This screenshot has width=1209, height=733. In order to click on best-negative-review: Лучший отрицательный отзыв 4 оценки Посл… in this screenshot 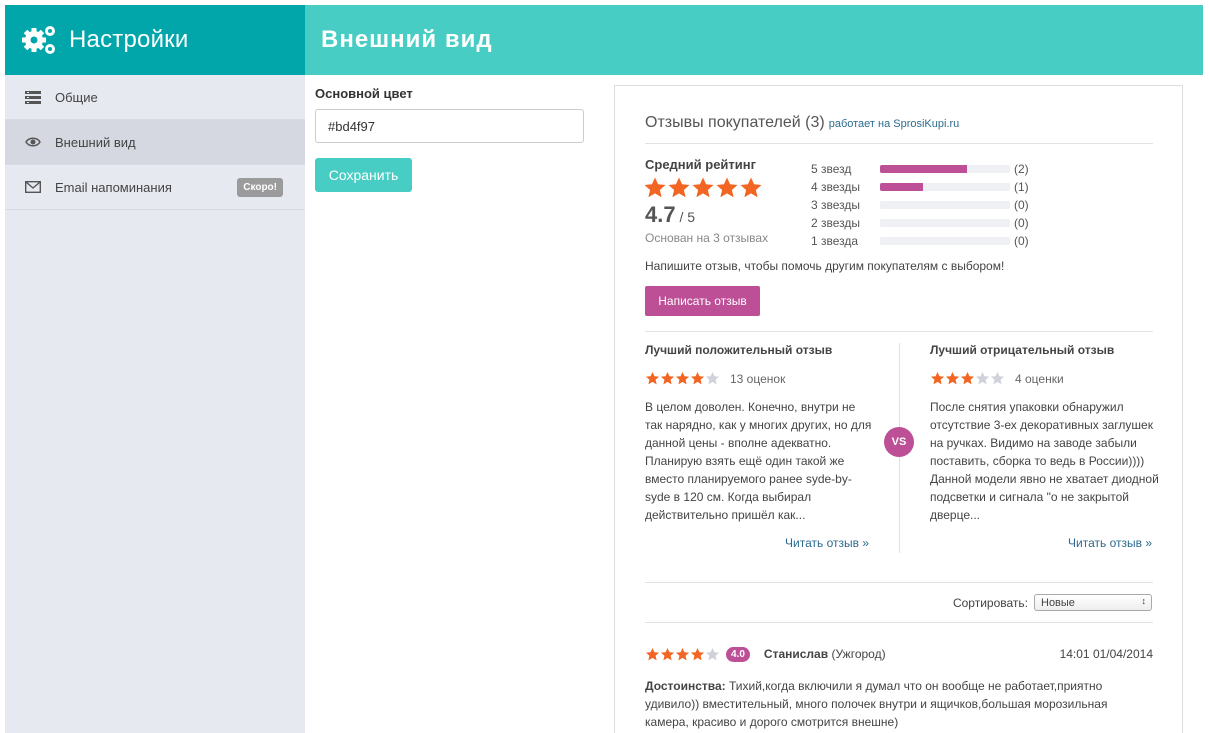, I will do `click(1045, 446)`.